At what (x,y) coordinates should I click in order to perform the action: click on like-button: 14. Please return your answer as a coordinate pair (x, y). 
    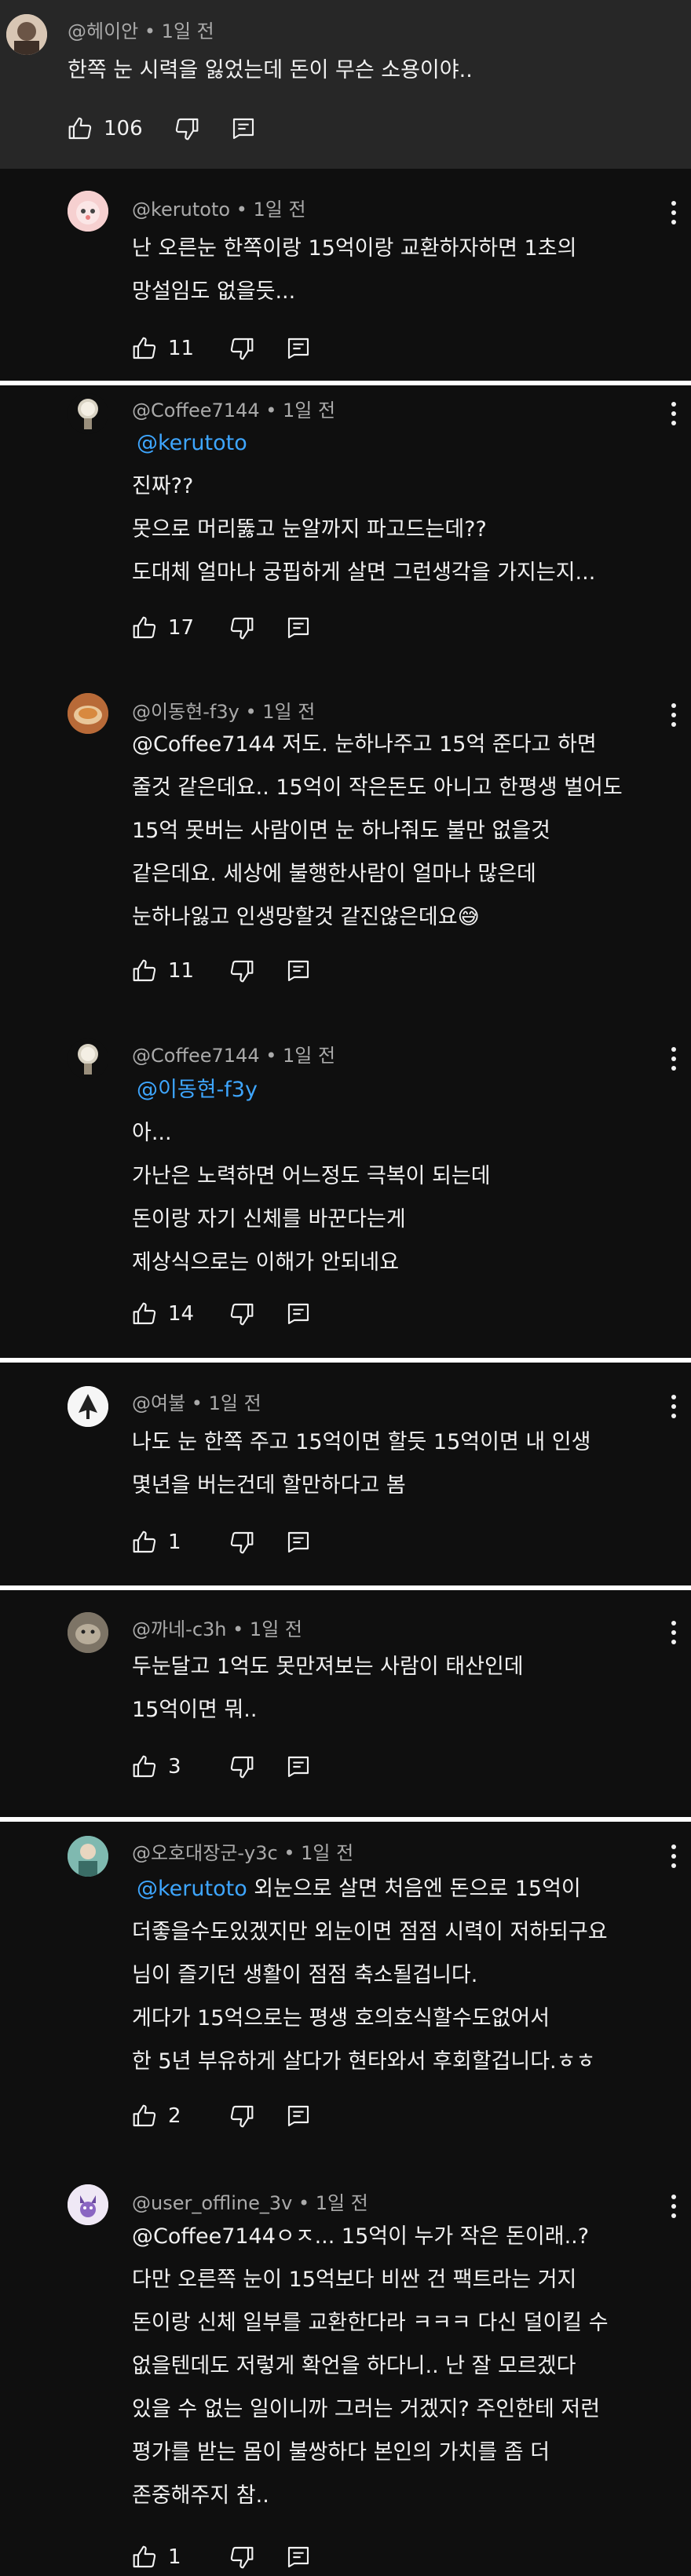
    Looking at the image, I should click on (165, 1313).